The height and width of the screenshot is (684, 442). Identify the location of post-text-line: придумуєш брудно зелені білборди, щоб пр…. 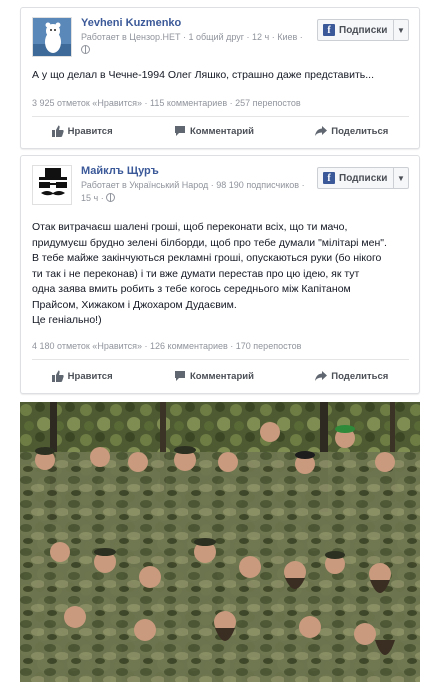
(209, 242).